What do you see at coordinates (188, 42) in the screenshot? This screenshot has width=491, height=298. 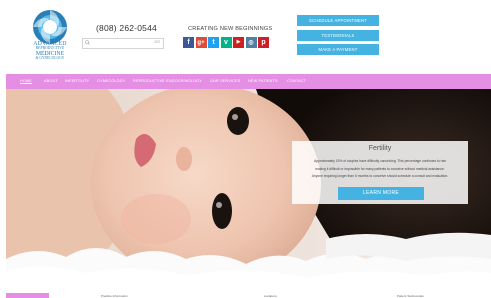 I see `facebook-icon: f` at bounding box center [188, 42].